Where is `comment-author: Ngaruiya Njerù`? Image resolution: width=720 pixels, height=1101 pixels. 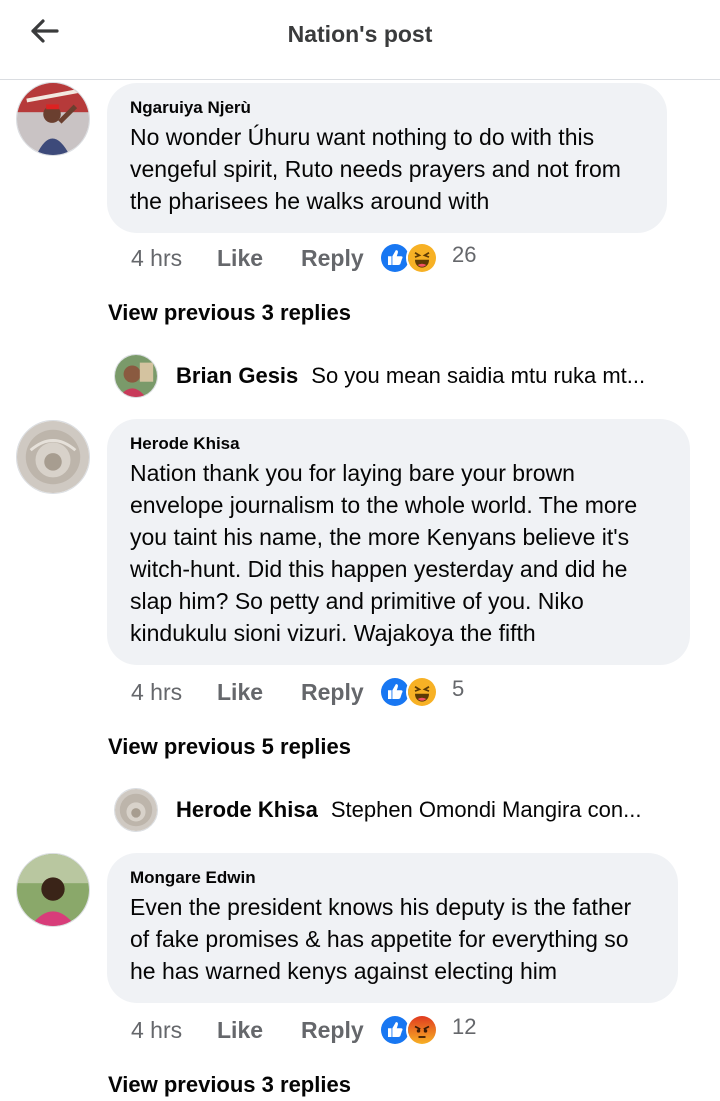 comment-author: Ngaruiya Njerù is located at coordinates (387, 108).